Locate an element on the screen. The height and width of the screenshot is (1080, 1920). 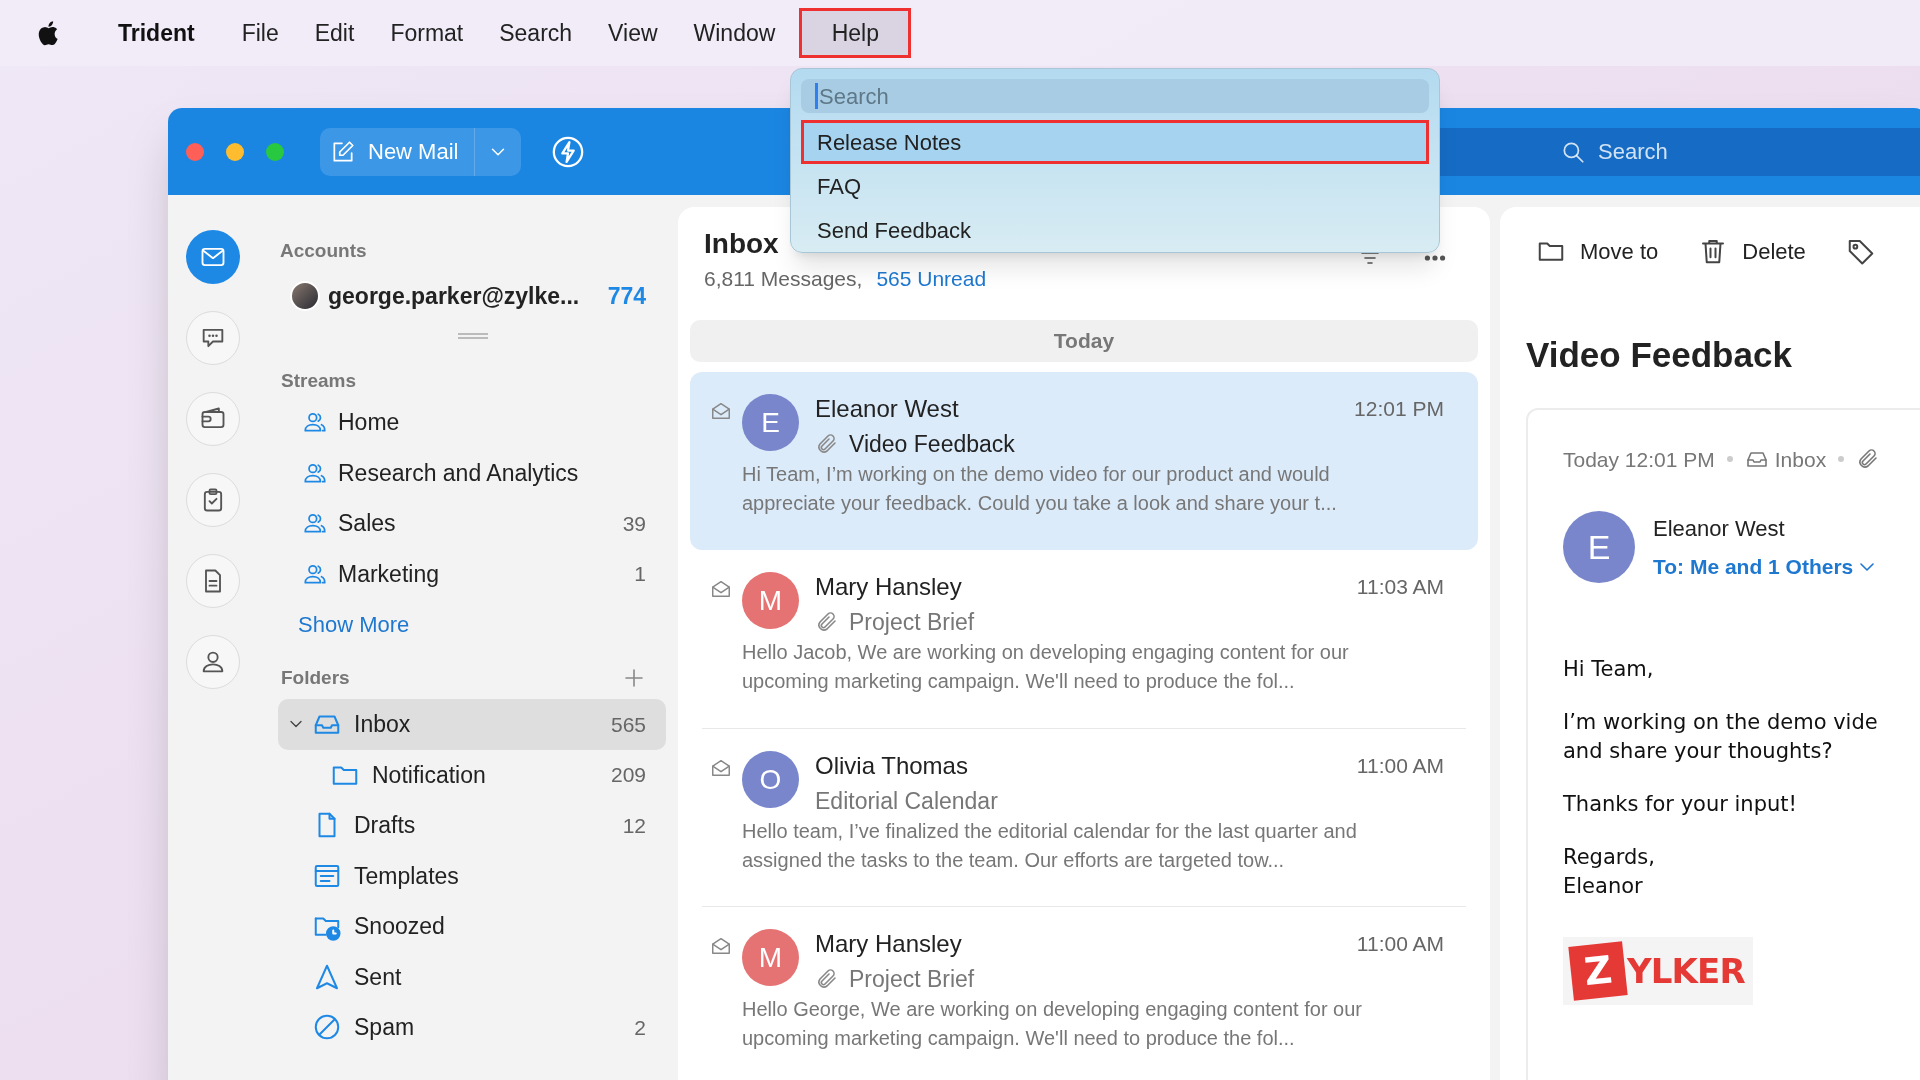
email-subject: Video Feedback is located at coordinates (1659, 355).